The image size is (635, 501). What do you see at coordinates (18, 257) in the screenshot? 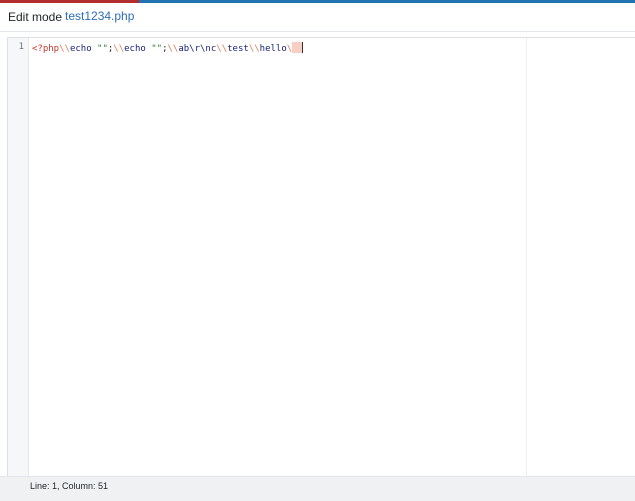
I see `line-number-gutter: 1` at bounding box center [18, 257].